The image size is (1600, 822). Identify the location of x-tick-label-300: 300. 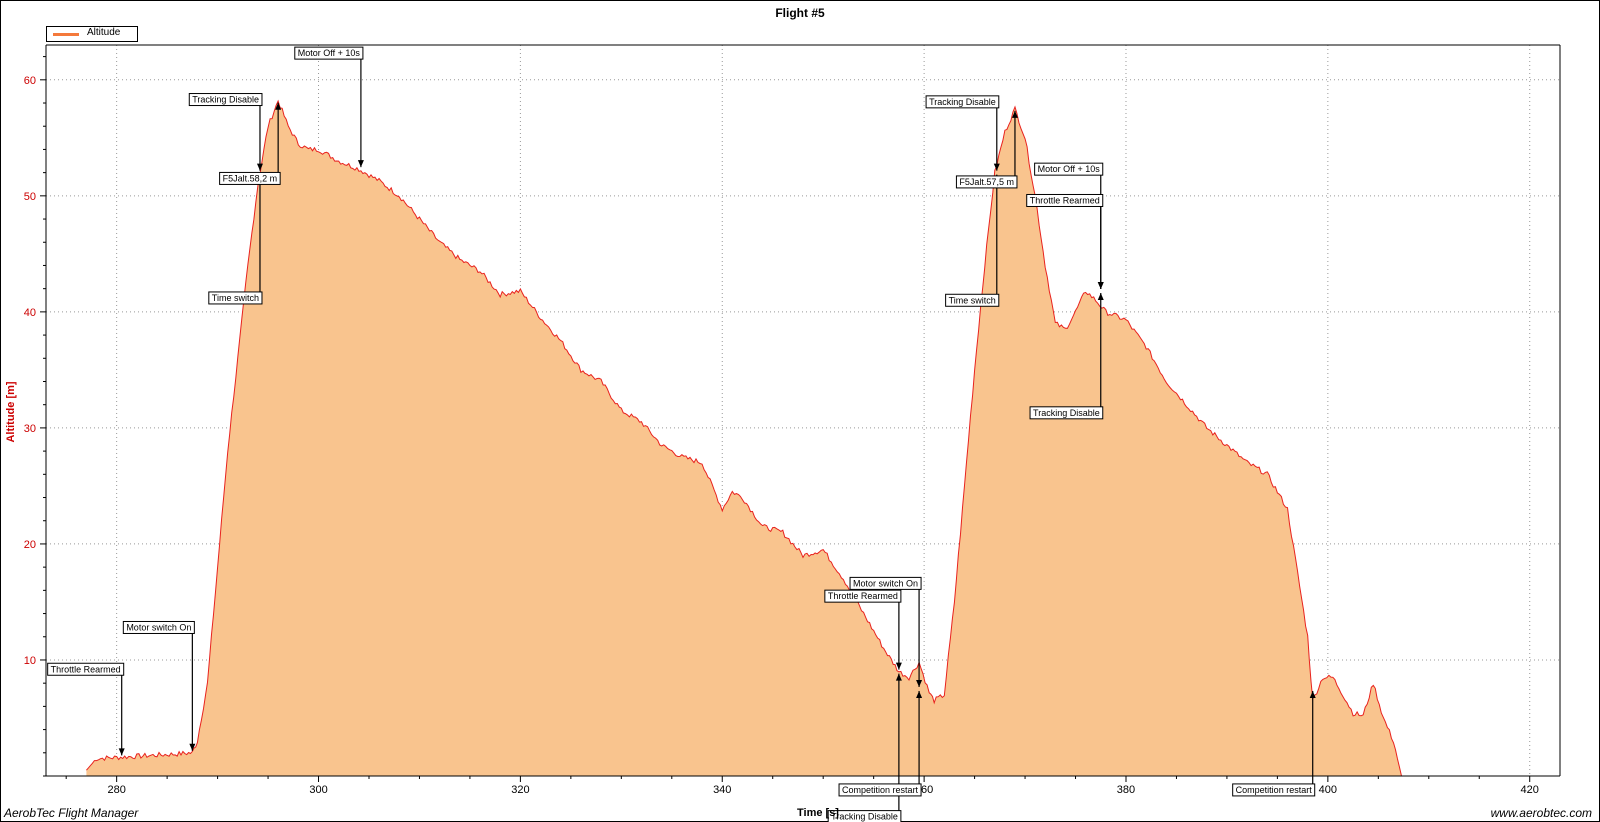
(318, 790).